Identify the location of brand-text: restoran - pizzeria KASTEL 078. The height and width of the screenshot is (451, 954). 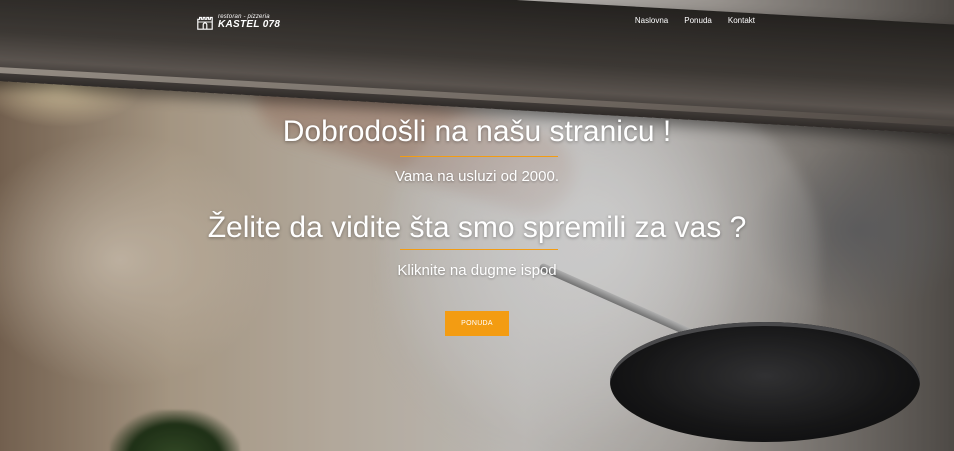
(249, 22).